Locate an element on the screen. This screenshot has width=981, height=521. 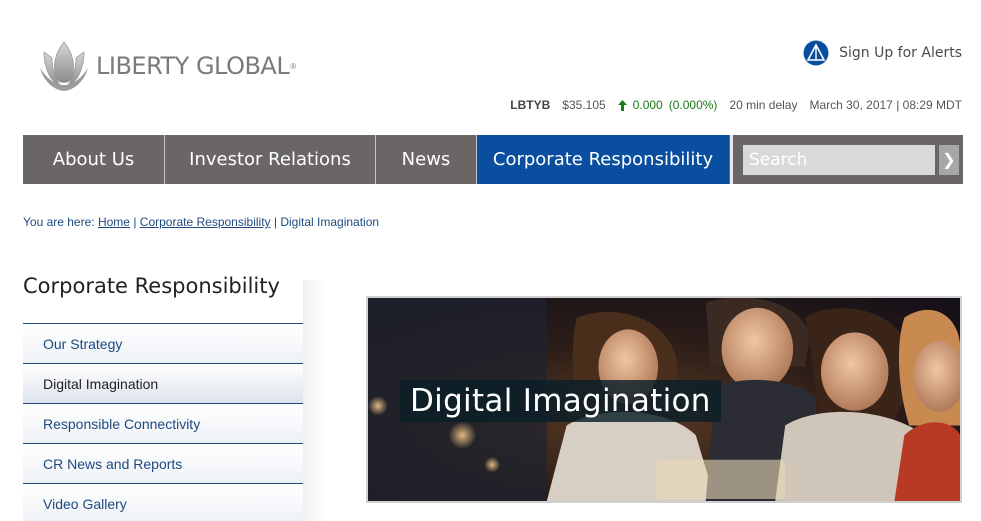
ticker-delay: 20 min delay is located at coordinates (763, 105).